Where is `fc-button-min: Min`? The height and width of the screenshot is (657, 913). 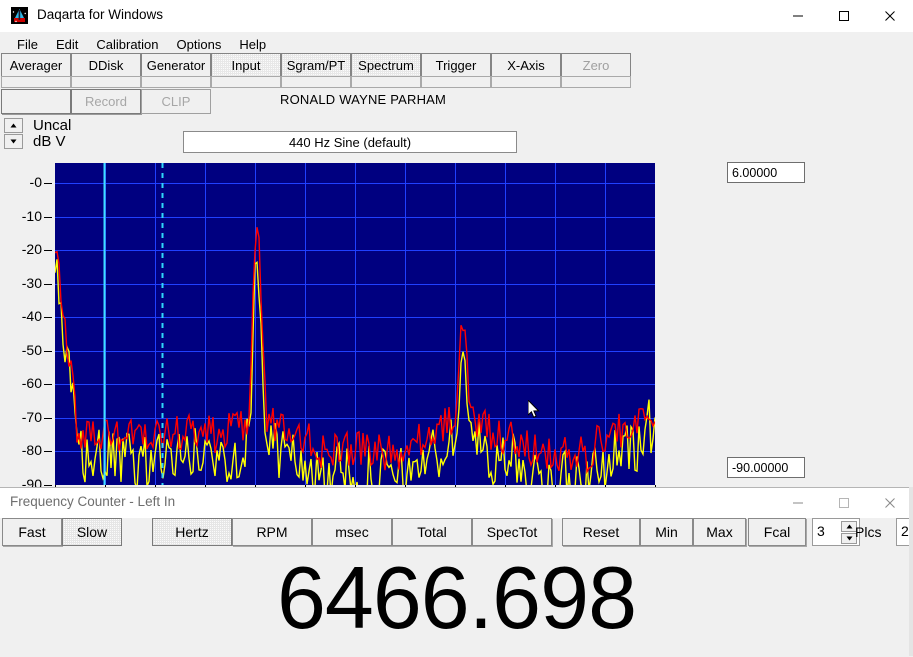
fc-button-min: Min is located at coordinates (666, 532).